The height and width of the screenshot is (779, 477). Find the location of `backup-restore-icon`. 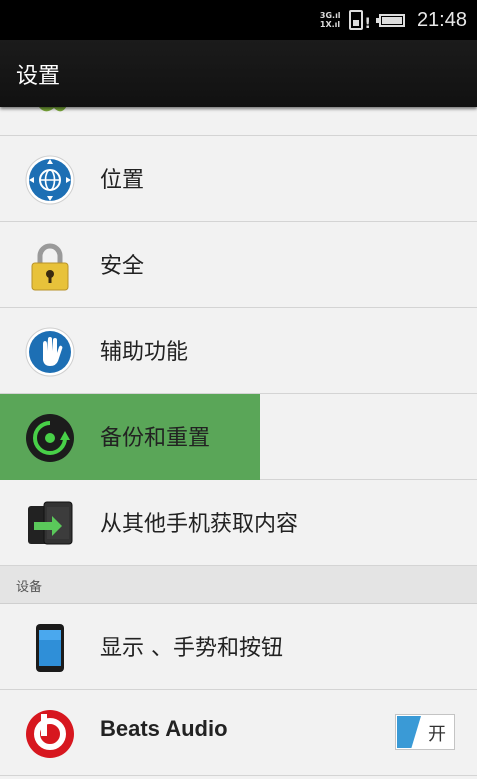

backup-restore-icon is located at coordinates (50, 438).